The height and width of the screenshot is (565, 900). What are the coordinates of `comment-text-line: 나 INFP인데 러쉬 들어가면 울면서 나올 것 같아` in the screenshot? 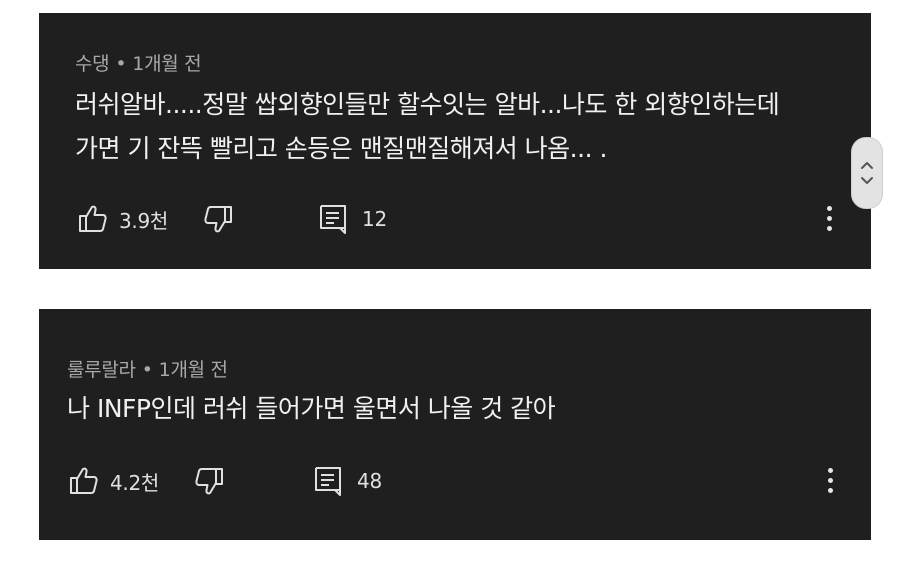 It's located at (311, 408).